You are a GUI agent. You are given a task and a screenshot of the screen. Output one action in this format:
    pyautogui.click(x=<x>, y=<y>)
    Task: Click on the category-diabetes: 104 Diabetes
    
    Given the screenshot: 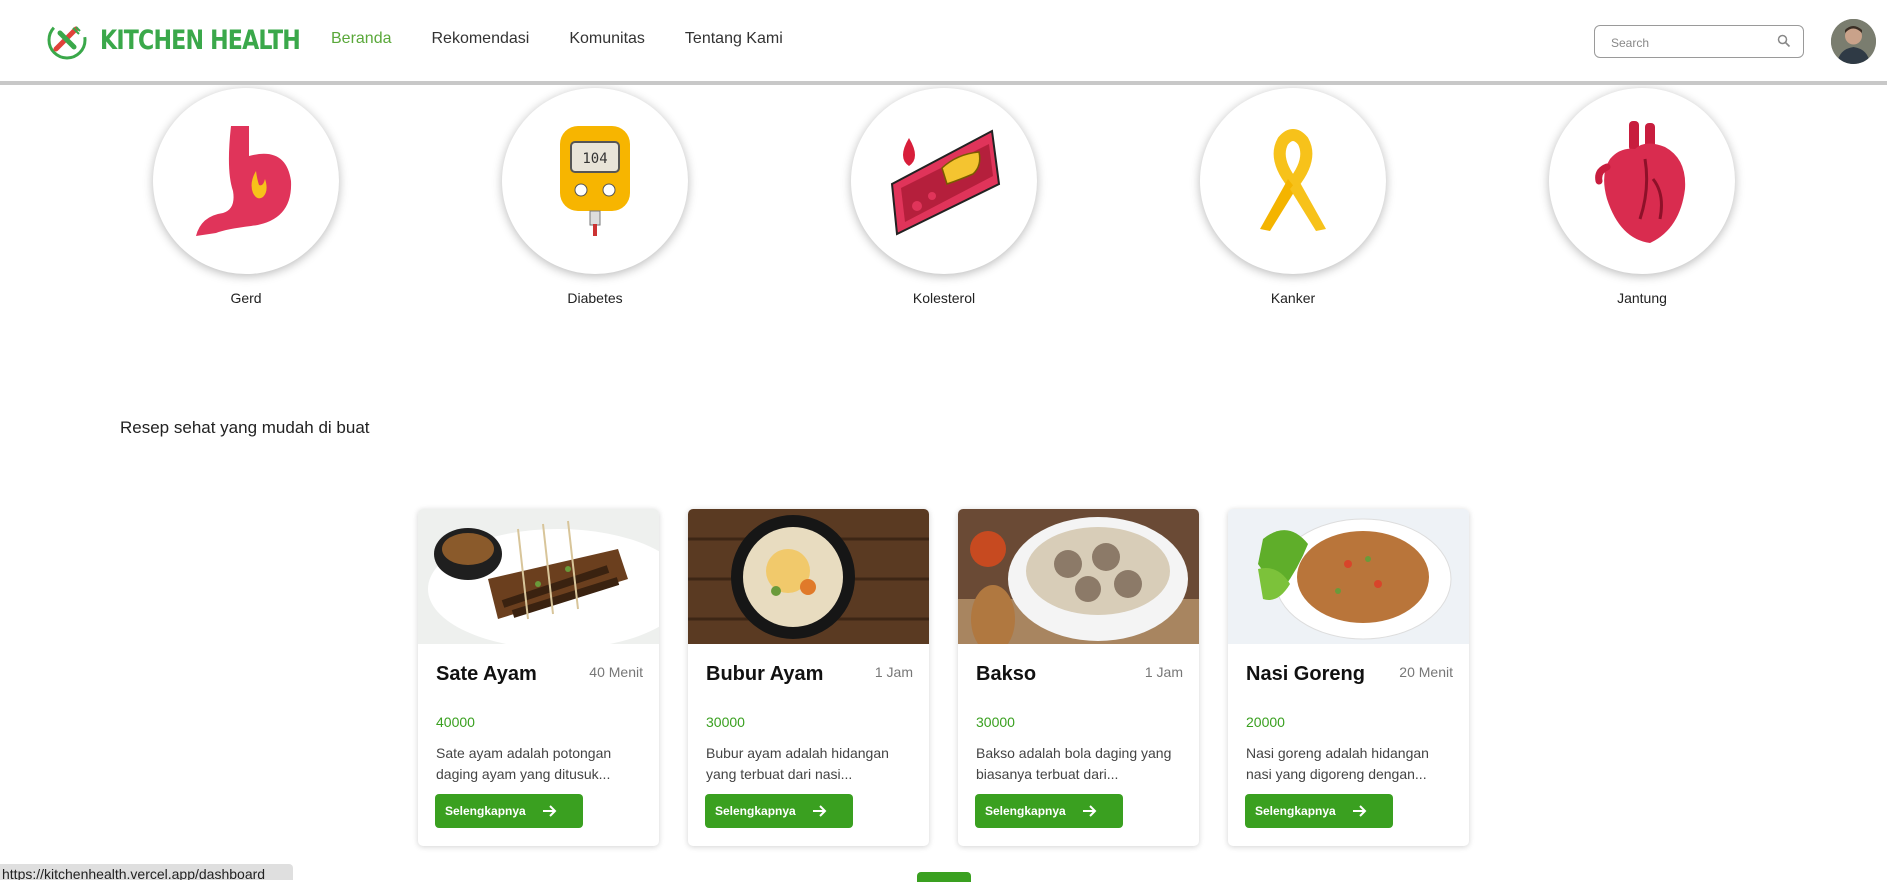 What is the action you would take?
    pyautogui.click(x=595, y=197)
    